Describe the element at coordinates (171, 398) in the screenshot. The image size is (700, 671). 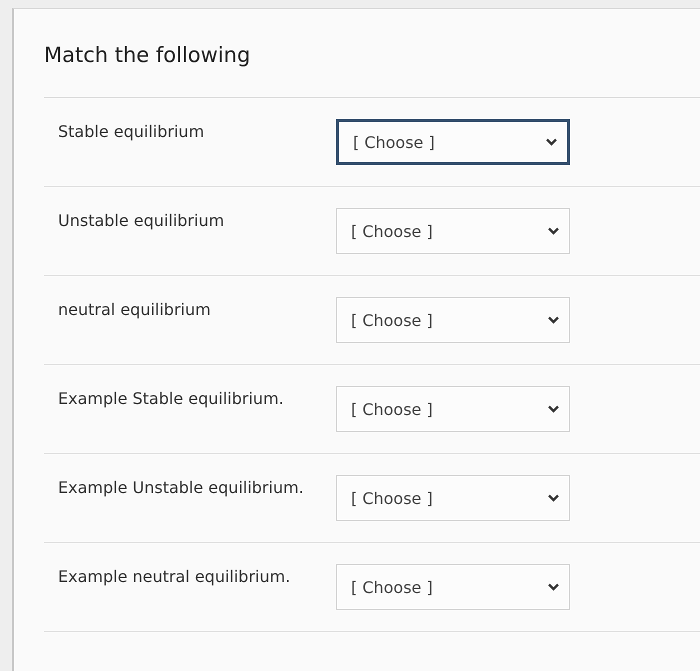
I see `match-label: Example Stable equilibrium.` at that location.